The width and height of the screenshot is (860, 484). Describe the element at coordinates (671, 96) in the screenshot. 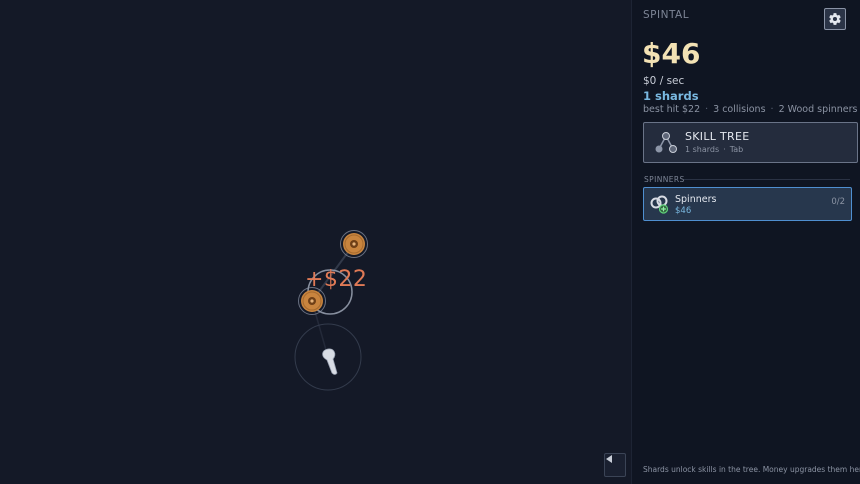

I see `shard-count: 1 shards` at that location.